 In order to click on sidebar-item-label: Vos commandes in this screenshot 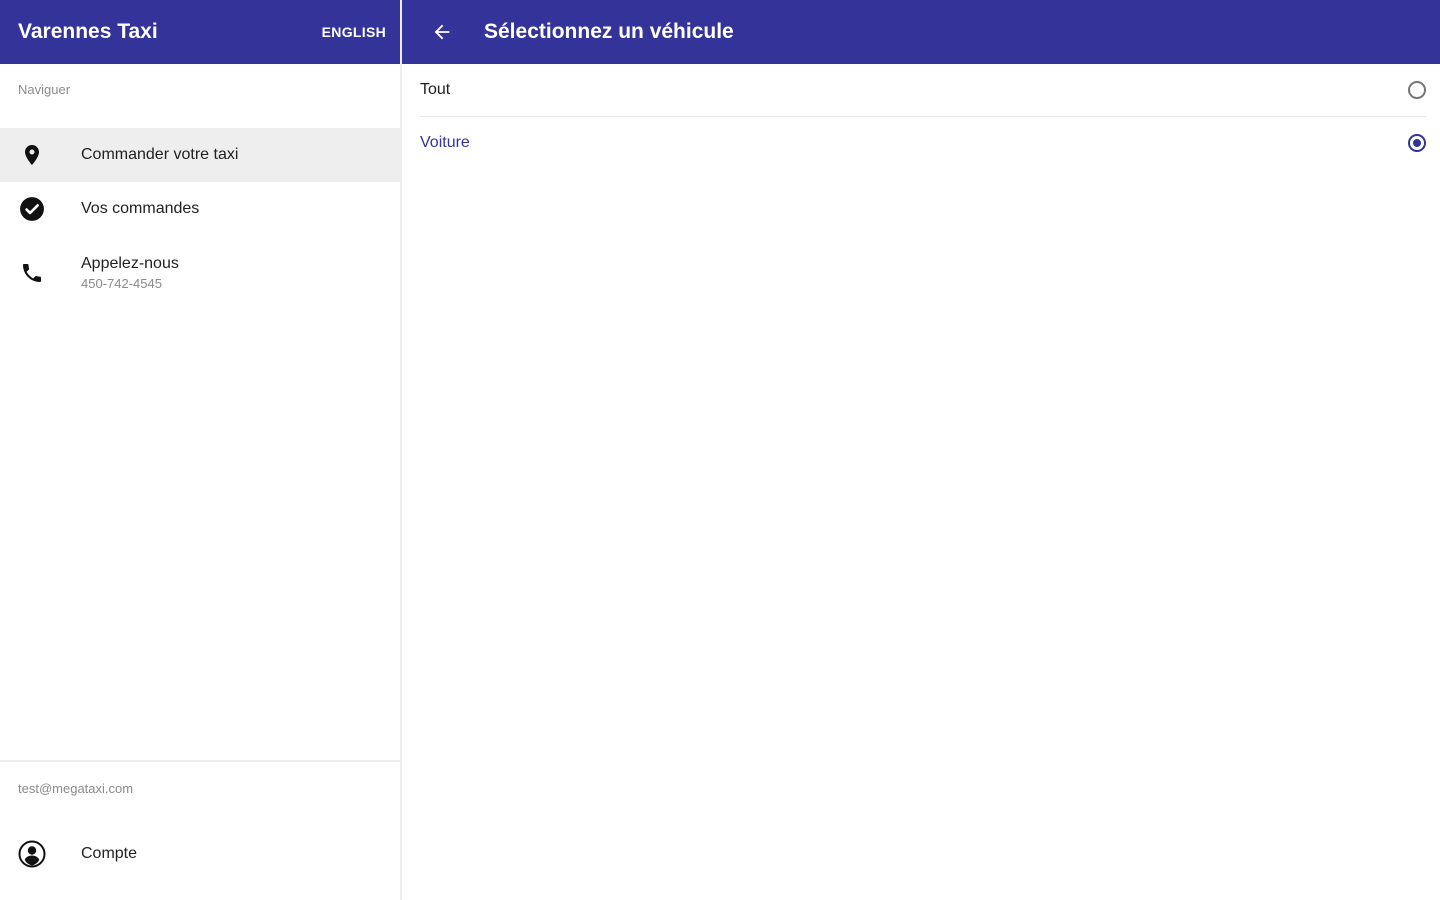, I will do `click(140, 208)`.